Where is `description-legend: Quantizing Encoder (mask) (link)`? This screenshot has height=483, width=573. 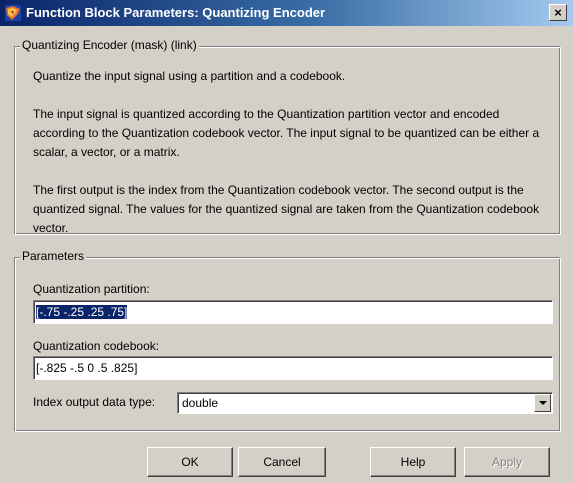
description-legend: Quantizing Encoder (mask) (link) is located at coordinates (109, 45).